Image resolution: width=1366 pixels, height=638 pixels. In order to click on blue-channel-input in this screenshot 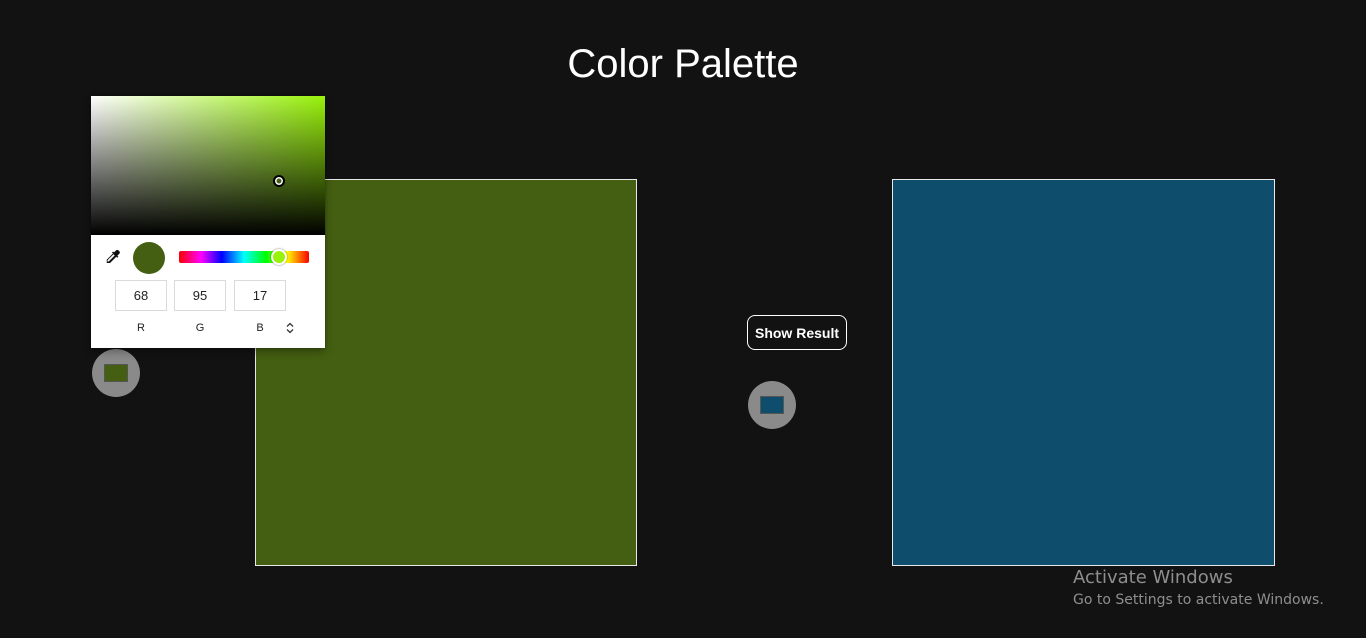, I will do `click(260, 295)`.